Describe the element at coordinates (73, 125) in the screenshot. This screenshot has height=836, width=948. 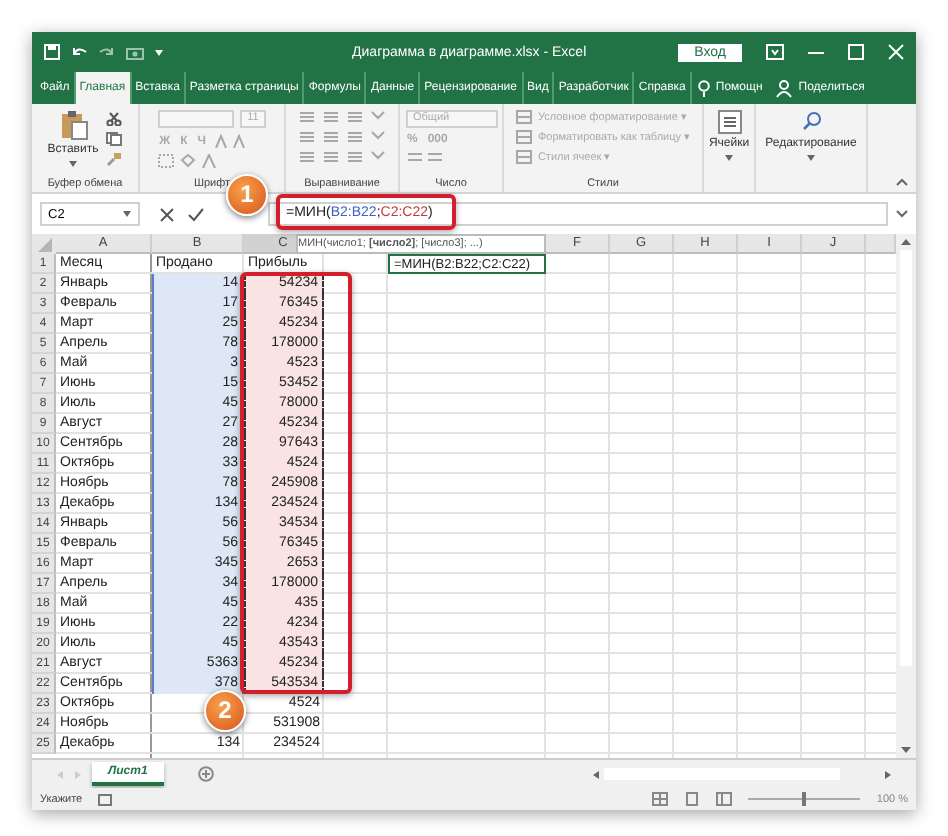
I see `clipboard-icon` at that location.